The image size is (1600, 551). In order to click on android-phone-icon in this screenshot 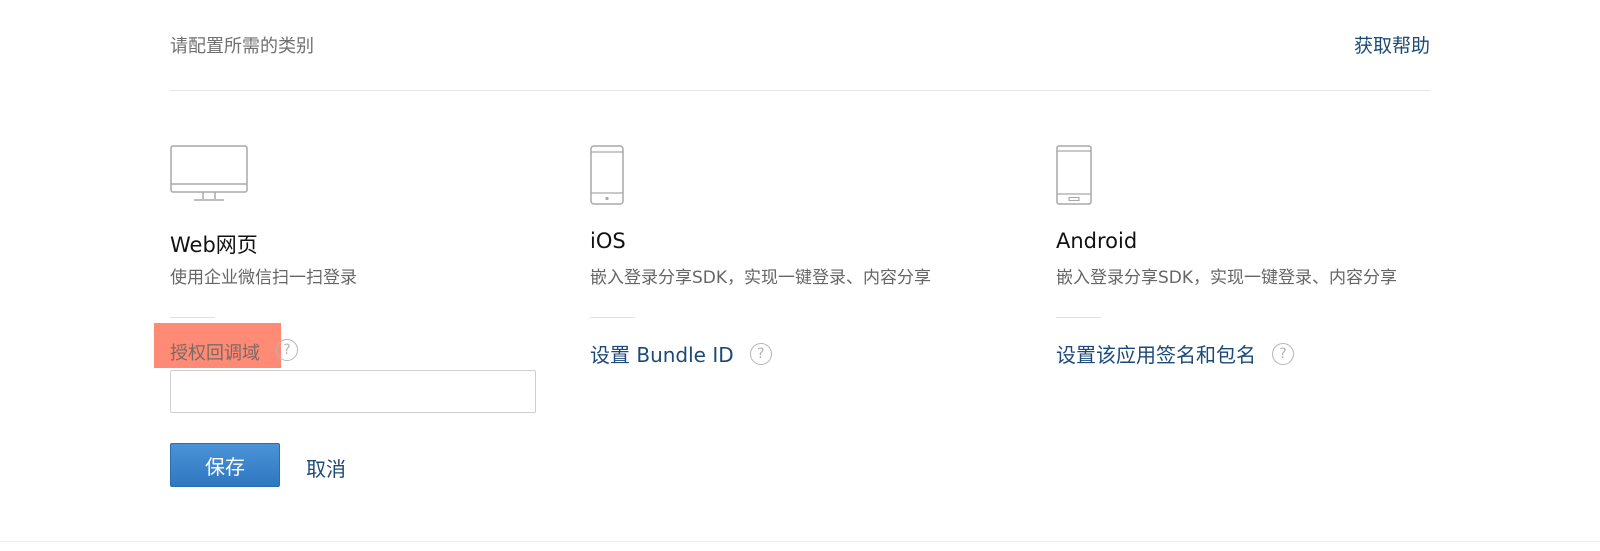, I will do `click(1074, 175)`.